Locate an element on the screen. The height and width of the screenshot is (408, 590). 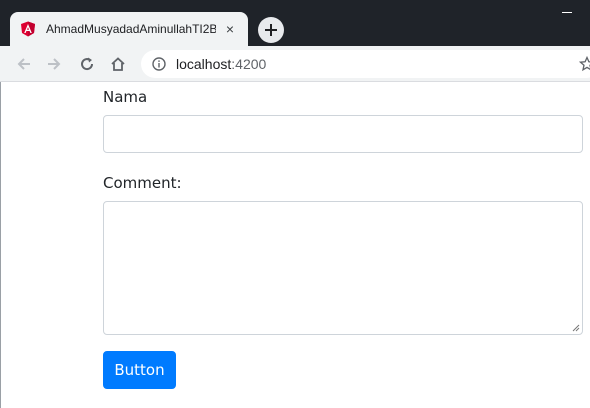
star-icon is located at coordinates (584, 64).